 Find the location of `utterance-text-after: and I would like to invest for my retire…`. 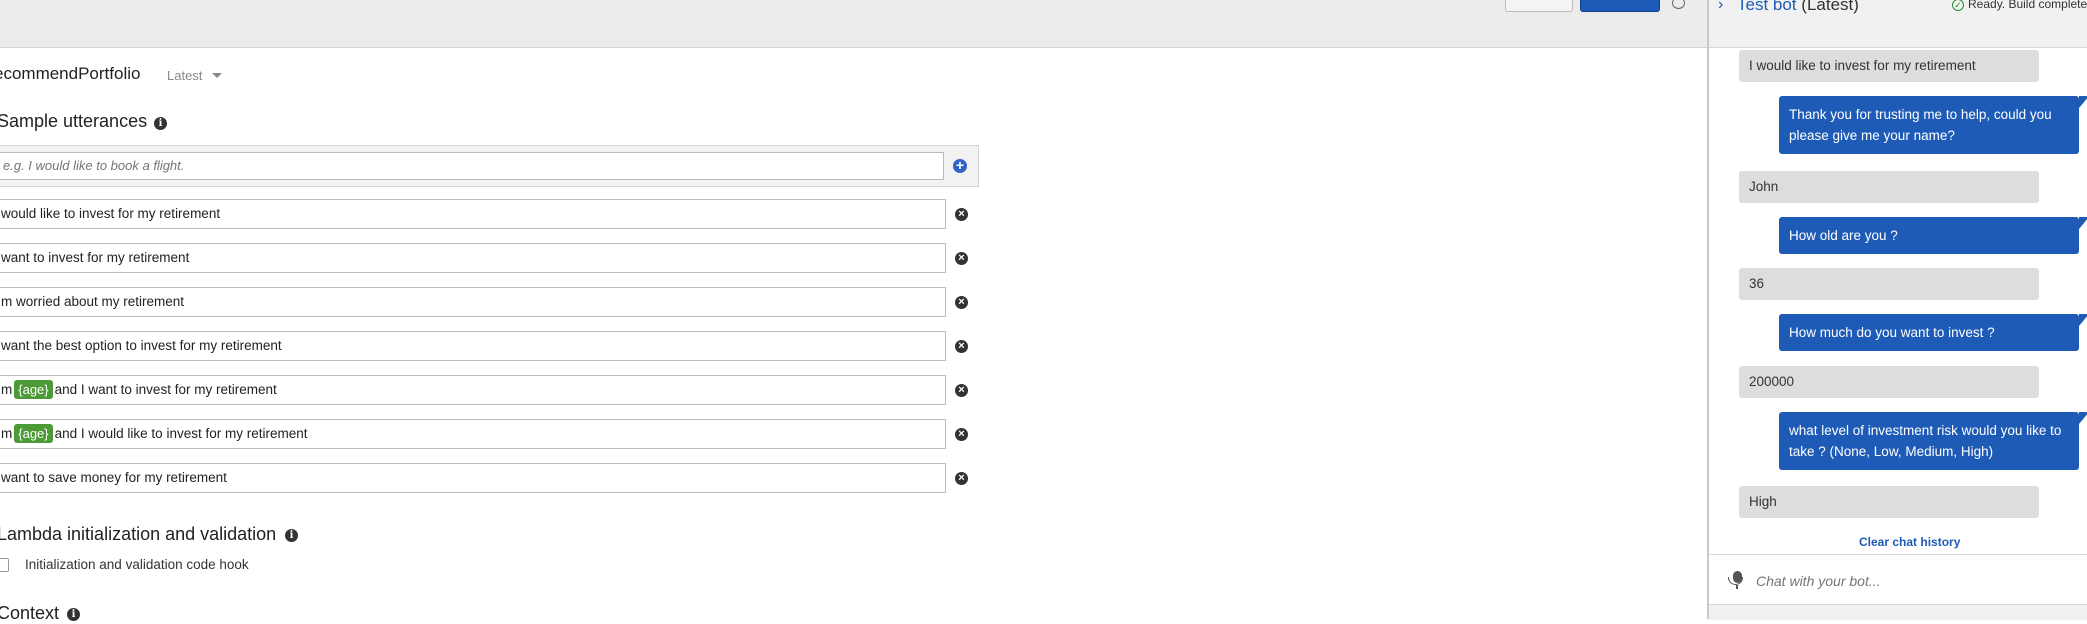

utterance-text-after: and I would like to invest for my retire… is located at coordinates (181, 433).